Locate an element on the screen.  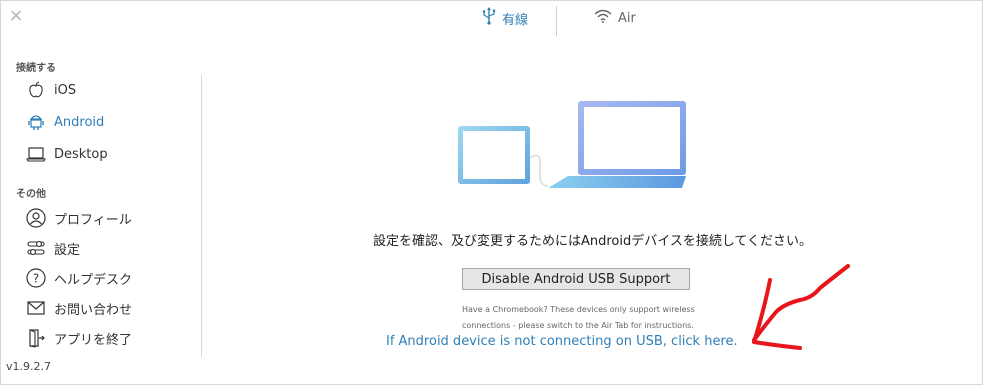
sidebar-item-profile: プロフィール is located at coordinates (79, 218).